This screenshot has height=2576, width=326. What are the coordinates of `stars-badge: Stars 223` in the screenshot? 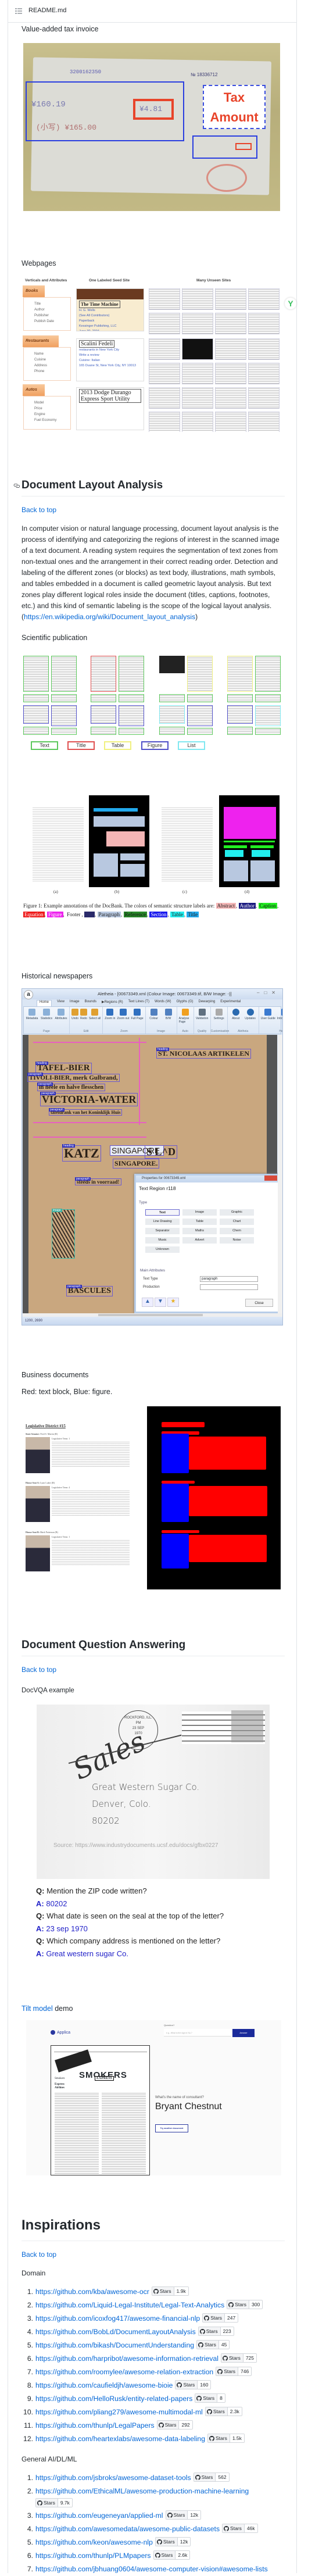 It's located at (216, 2331).